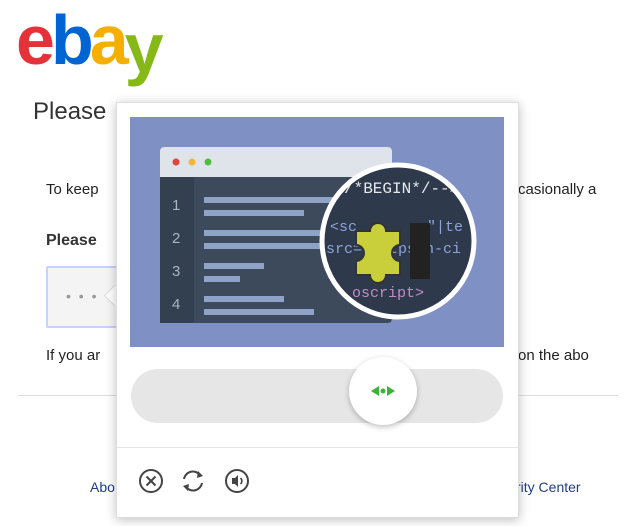  What do you see at coordinates (553, 355) in the screenshot?
I see `help-text-right: on the abo` at bounding box center [553, 355].